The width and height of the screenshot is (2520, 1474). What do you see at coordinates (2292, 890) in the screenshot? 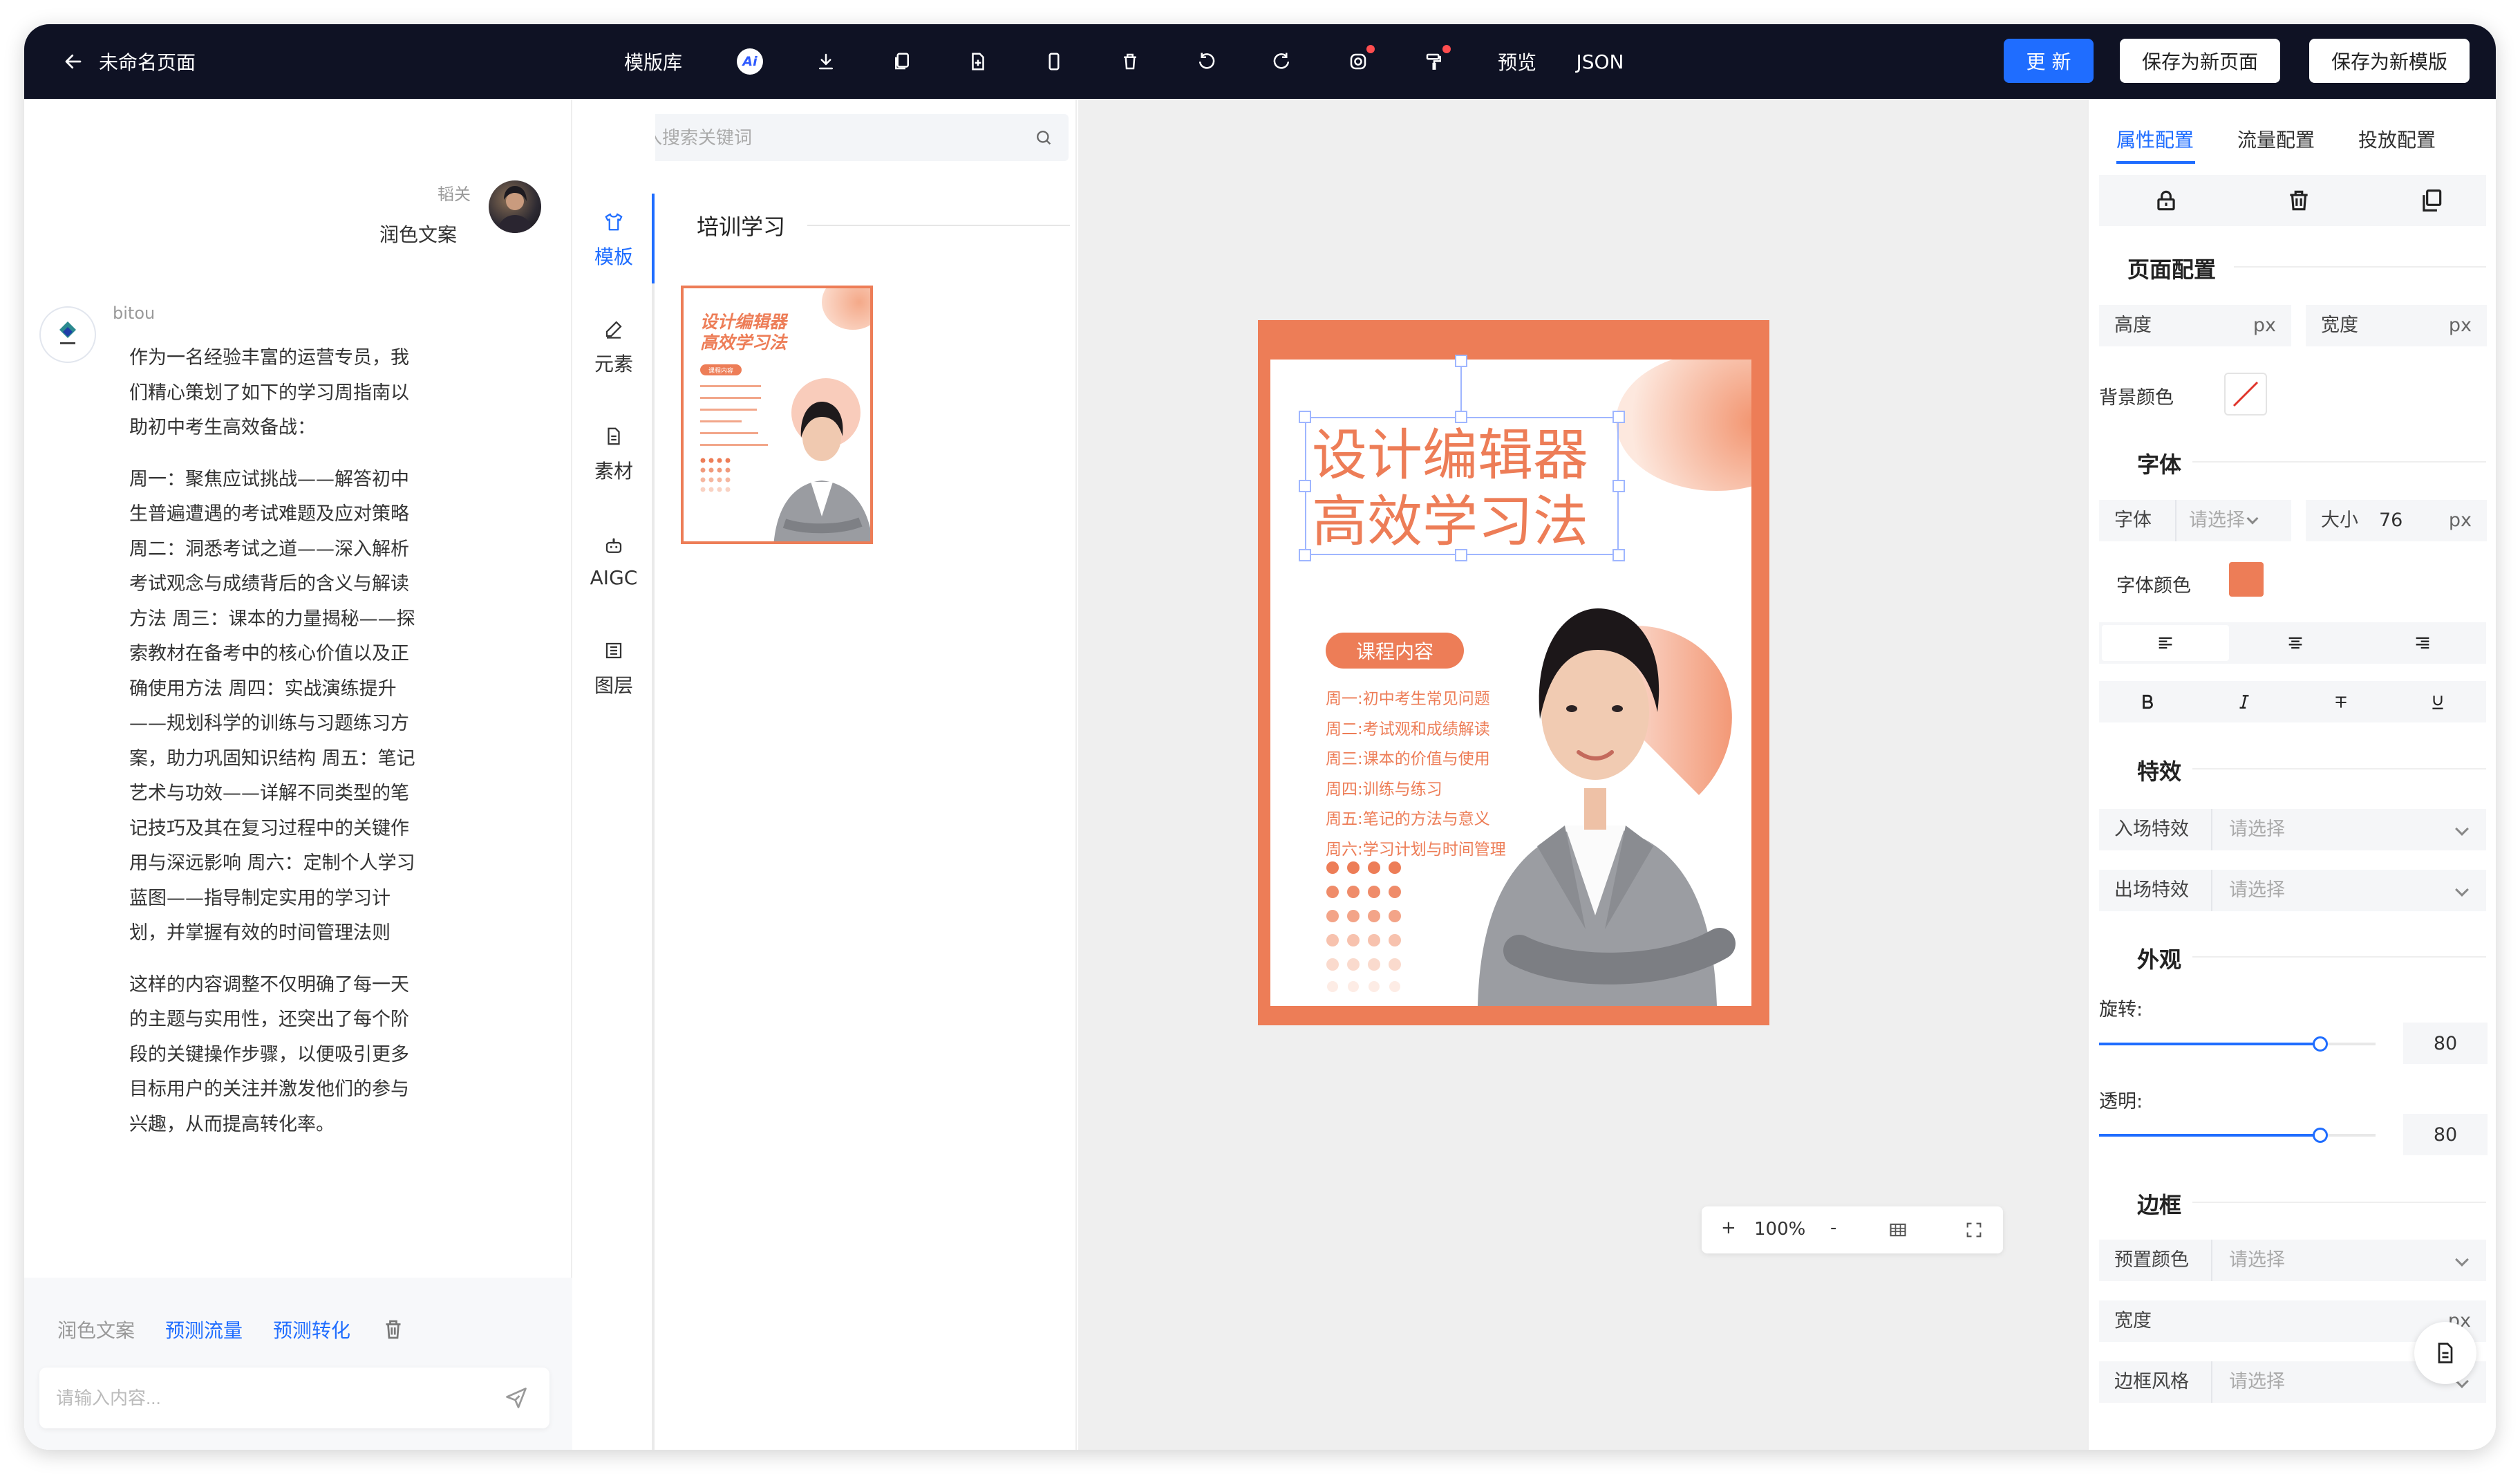
I see `exit-effect-field: 出场特效 请选择` at bounding box center [2292, 890].